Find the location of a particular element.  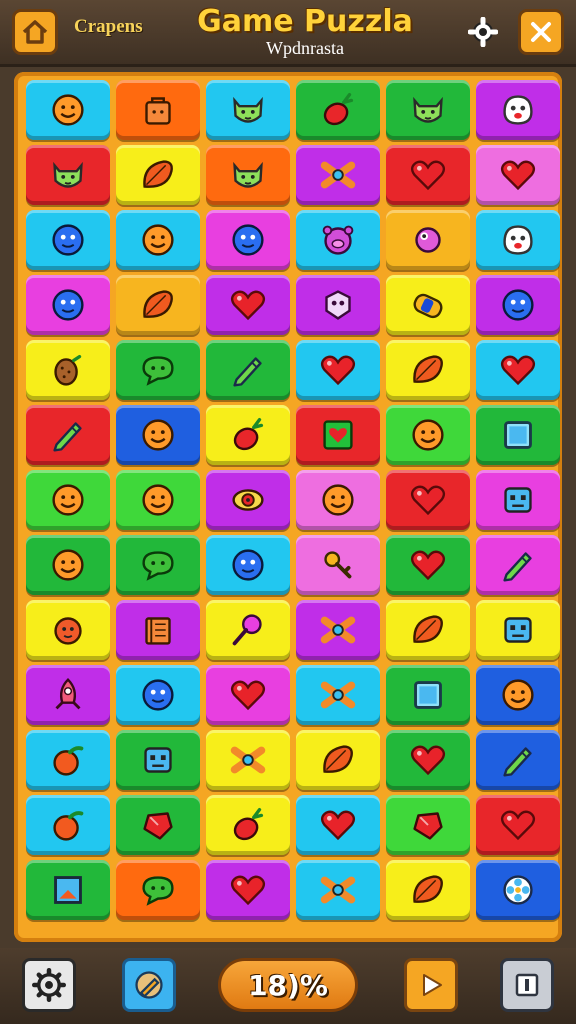

rocket-icon is located at coordinates (68, 693).